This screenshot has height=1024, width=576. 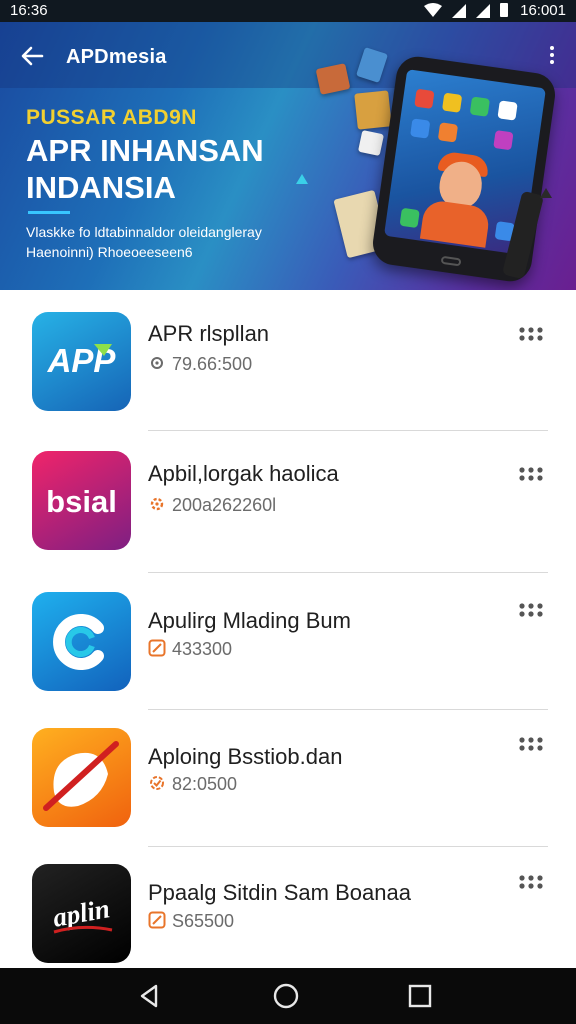 I want to click on app-title: Apbil,lorgak haolica, so click(x=243, y=473).